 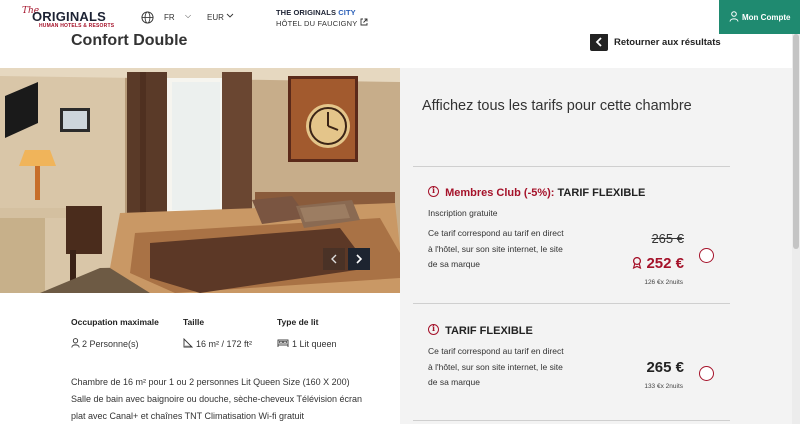 What do you see at coordinates (69, 16) in the screenshot?
I see `logo-main-text: ORIGINALS` at bounding box center [69, 16].